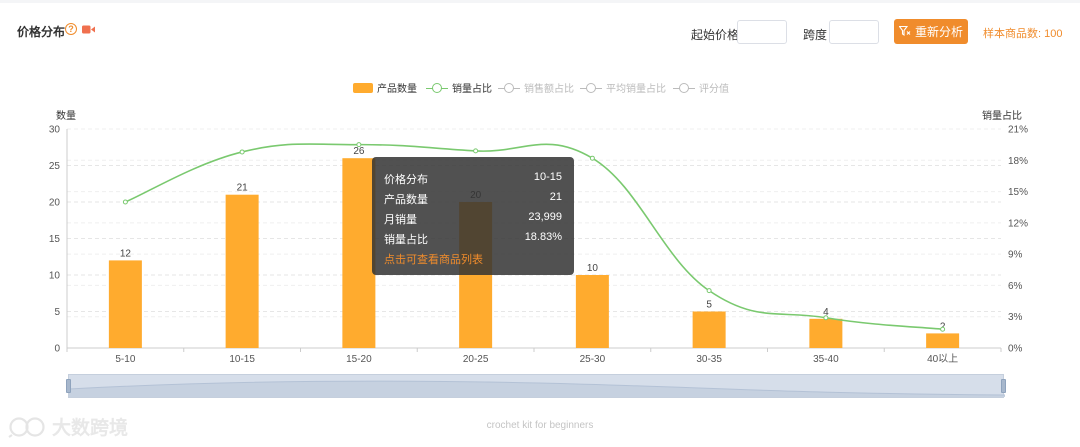 Image resolution: width=1080 pixels, height=447 pixels. Describe the element at coordinates (1015, 286) in the screenshot. I see `y2-tick-label: 6%` at that location.